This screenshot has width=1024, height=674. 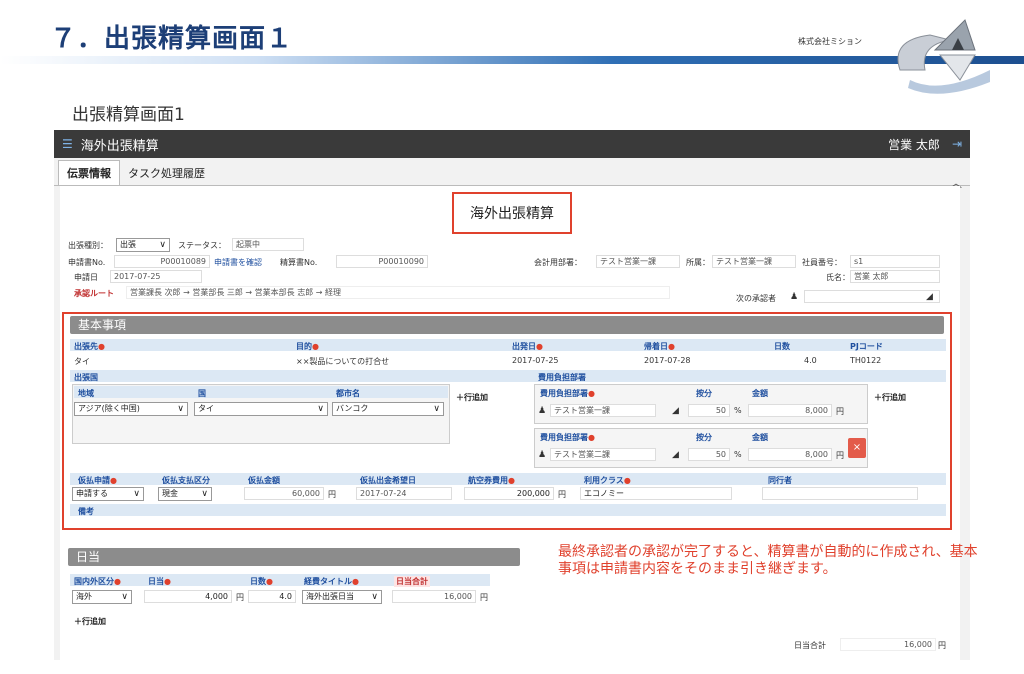 What do you see at coordinates (810, 360) in the screenshot?
I see `days-value: 4.0` at bounding box center [810, 360].